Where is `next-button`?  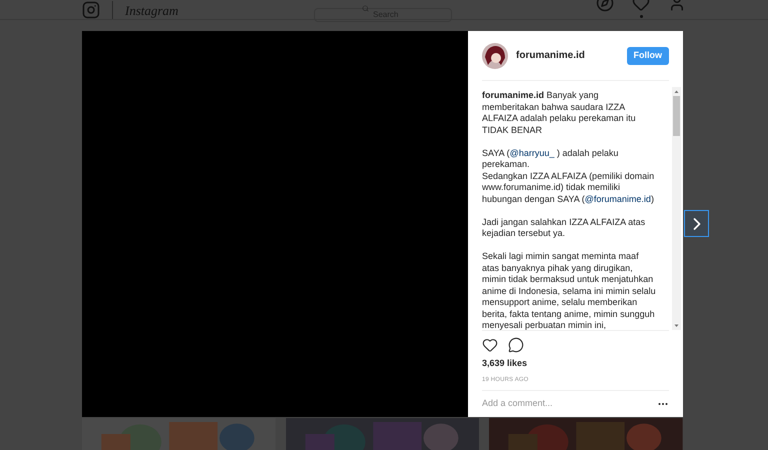
next-button is located at coordinates (696, 223).